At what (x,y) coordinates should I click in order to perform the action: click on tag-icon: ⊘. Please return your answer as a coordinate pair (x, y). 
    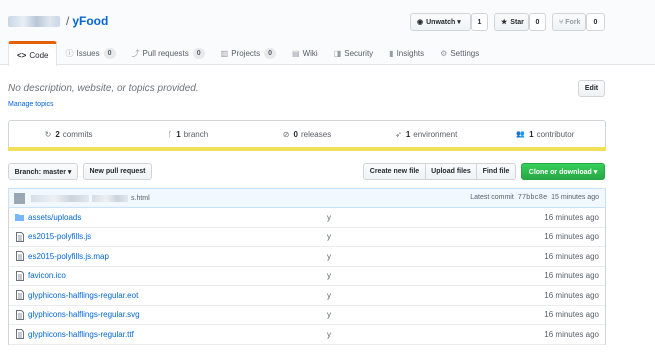
    Looking at the image, I should click on (286, 134).